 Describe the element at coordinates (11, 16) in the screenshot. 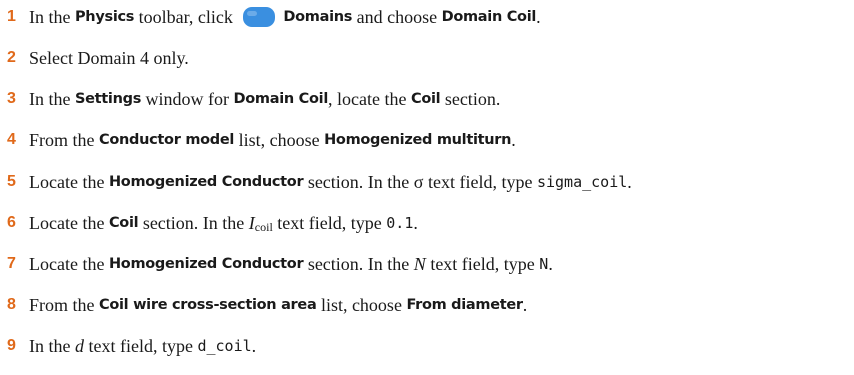

I see `step-number: 1` at that location.